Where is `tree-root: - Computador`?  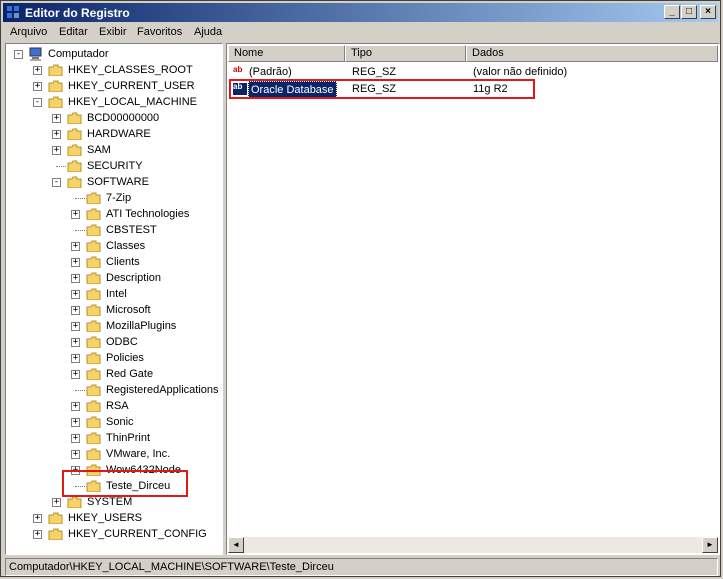 tree-root: - Computador is located at coordinates (112, 54).